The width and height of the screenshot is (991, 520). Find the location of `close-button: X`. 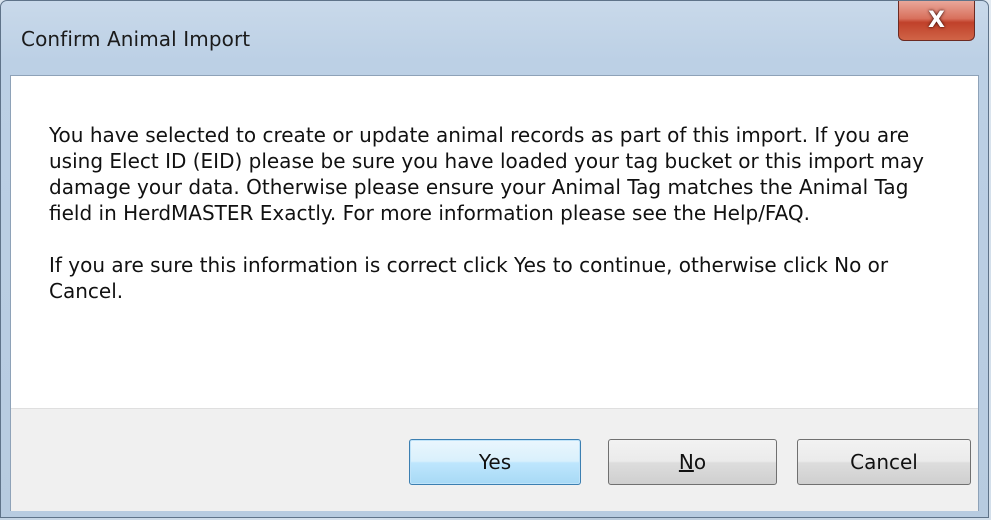

close-button: X is located at coordinates (936, 21).